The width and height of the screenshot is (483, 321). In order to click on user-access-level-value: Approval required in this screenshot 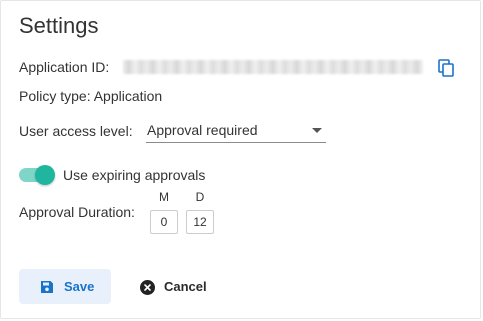, I will do `click(202, 130)`.